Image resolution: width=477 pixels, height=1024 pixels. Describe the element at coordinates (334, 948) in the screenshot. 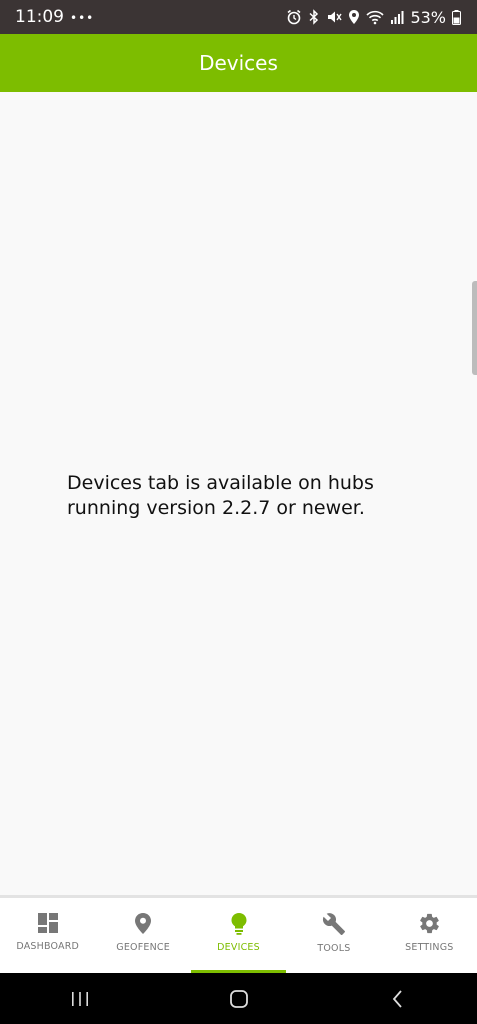

I see `nav-label-tools: TOOLS` at that location.